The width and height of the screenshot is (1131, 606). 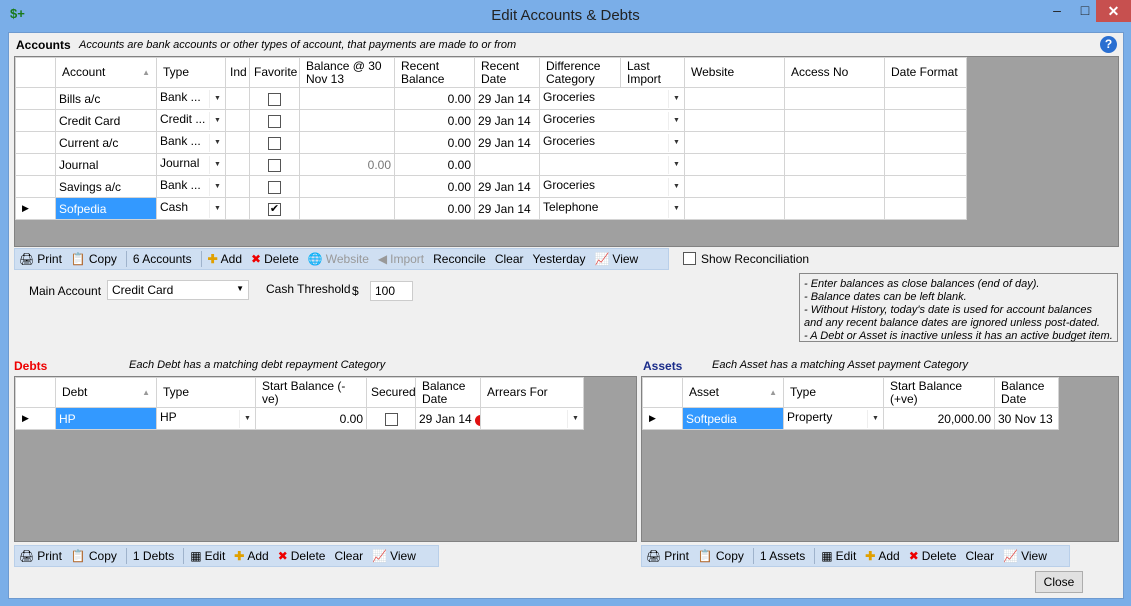 I want to click on favorite-checkbox: ✔, so click(x=274, y=209).